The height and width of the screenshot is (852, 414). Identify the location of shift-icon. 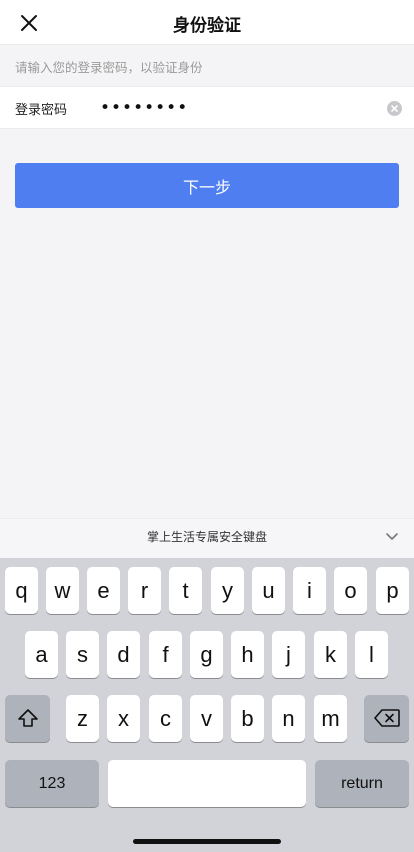
(27, 718).